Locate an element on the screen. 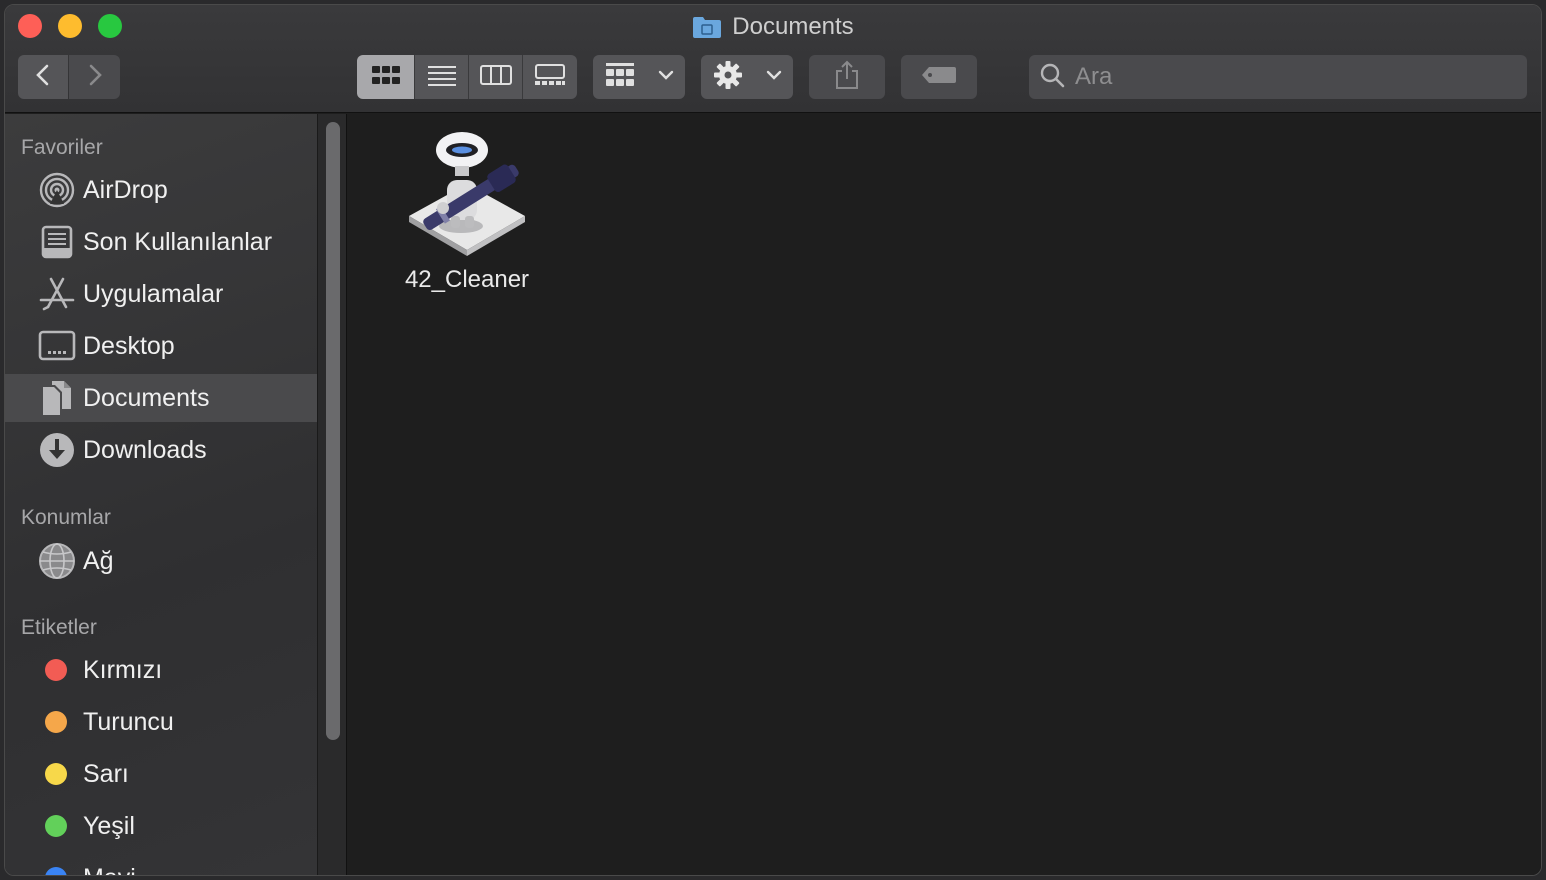  recents-icon is located at coordinates (57, 242).